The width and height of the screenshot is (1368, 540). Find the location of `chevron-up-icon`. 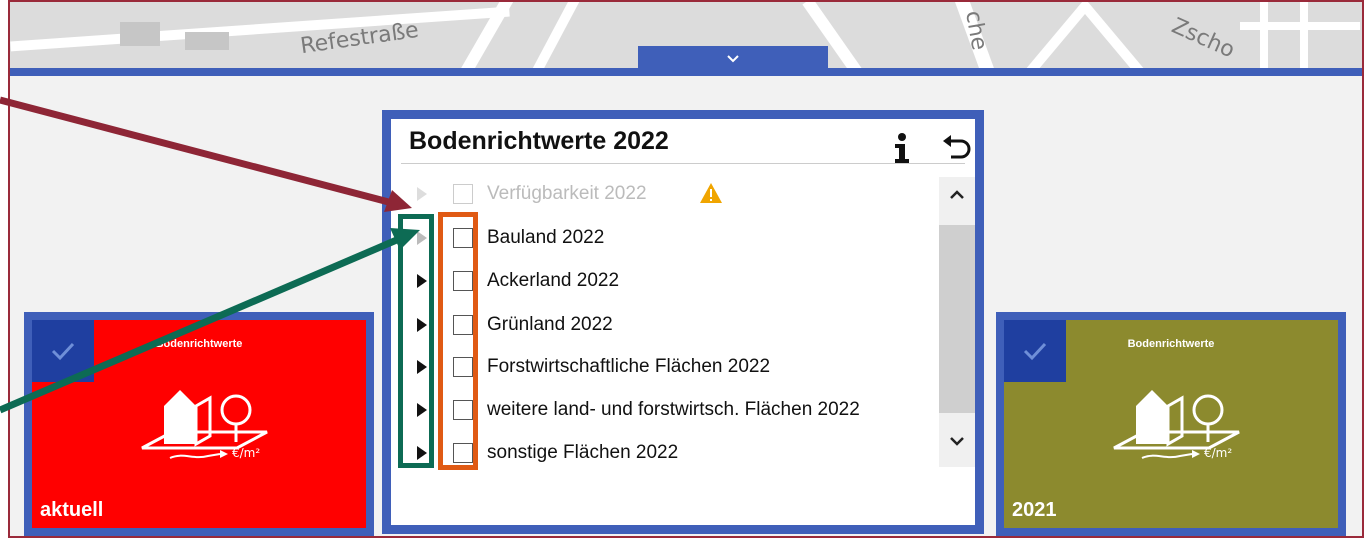

chevron-up-icon is located at coordinates (957, 194).